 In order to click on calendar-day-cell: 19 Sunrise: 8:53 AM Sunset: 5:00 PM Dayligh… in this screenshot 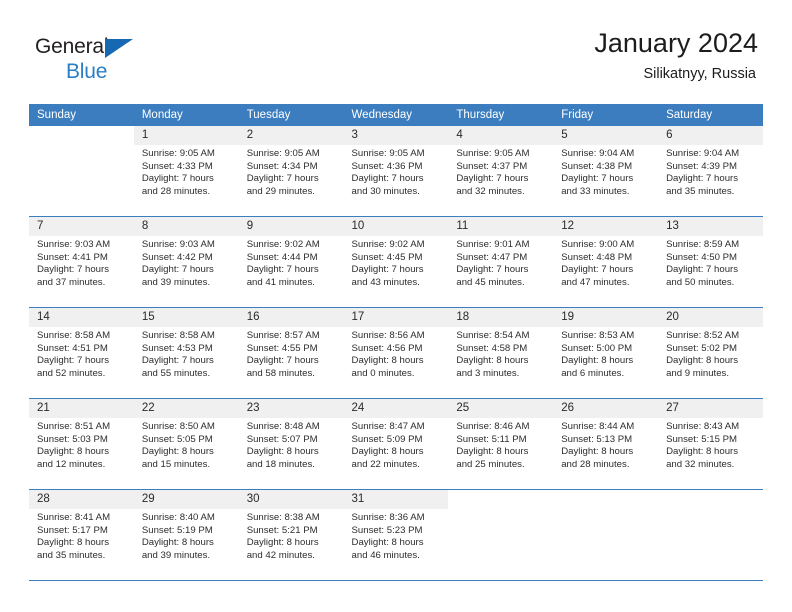, I will do `click(606, 353)`.